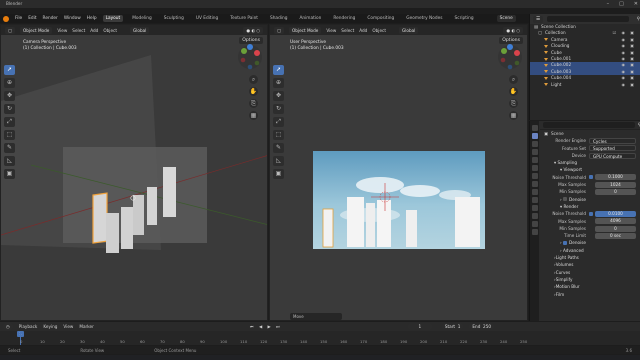  Describe the element at coordinates (28, 326) in the screenshot. I see `menu-playback: Playback` at that location.